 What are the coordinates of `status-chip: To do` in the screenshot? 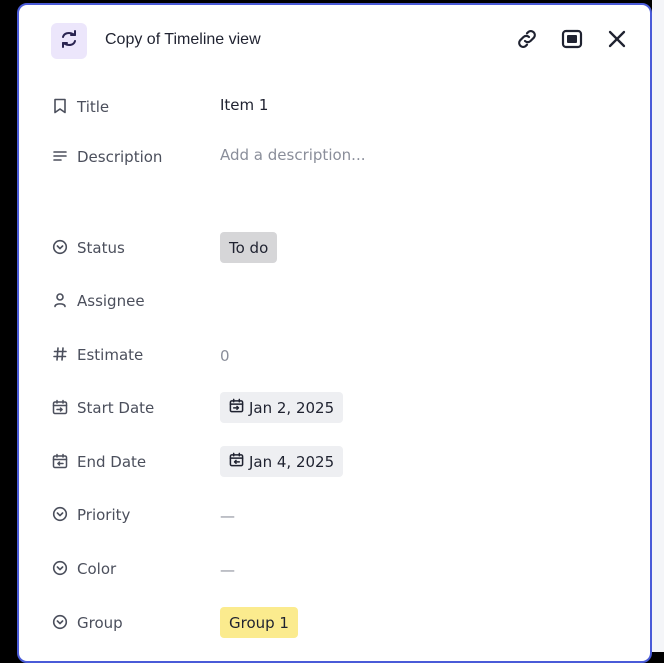 It's located at (249, 247).